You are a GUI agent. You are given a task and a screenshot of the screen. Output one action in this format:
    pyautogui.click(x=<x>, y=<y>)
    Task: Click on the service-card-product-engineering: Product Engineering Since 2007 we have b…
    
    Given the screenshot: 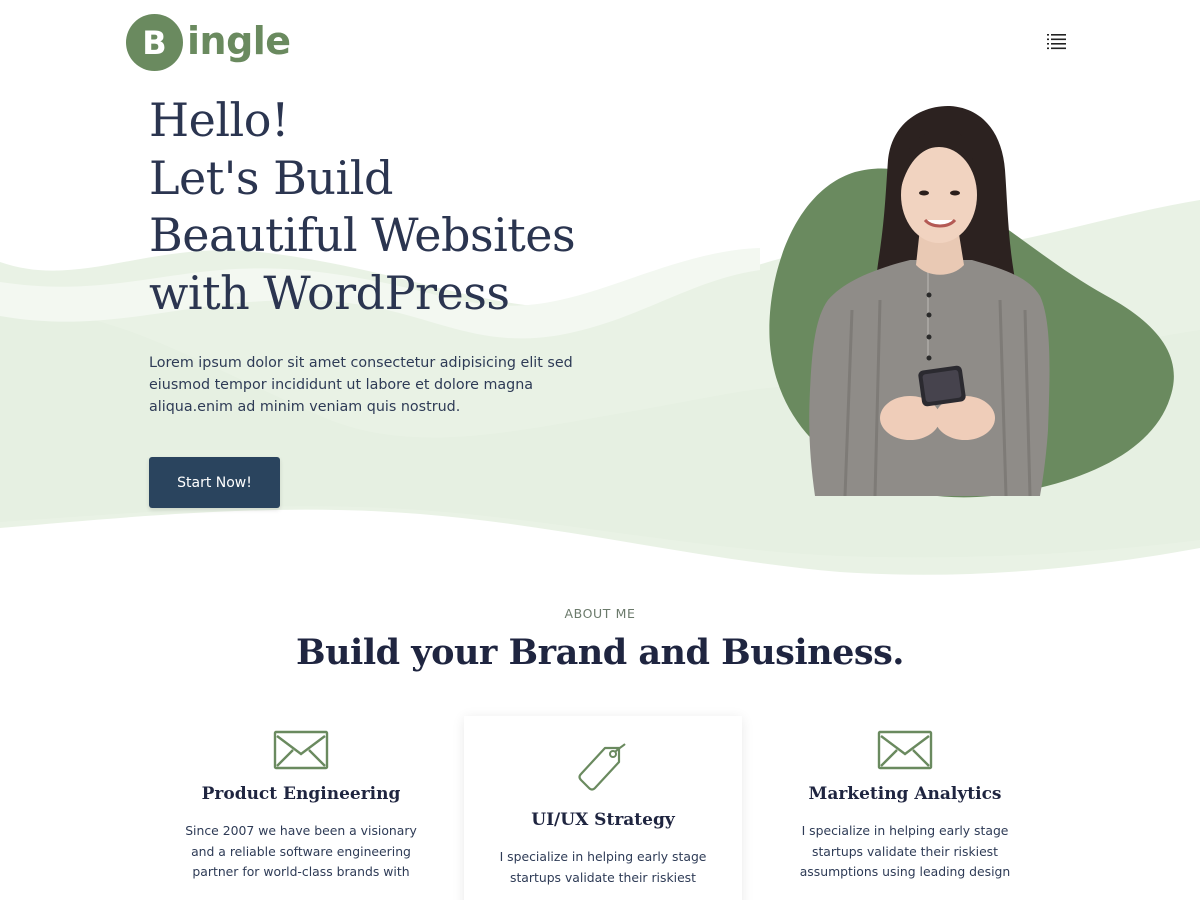 What is the action you would take?
    pyautogui.click(x=301, y=806)
    